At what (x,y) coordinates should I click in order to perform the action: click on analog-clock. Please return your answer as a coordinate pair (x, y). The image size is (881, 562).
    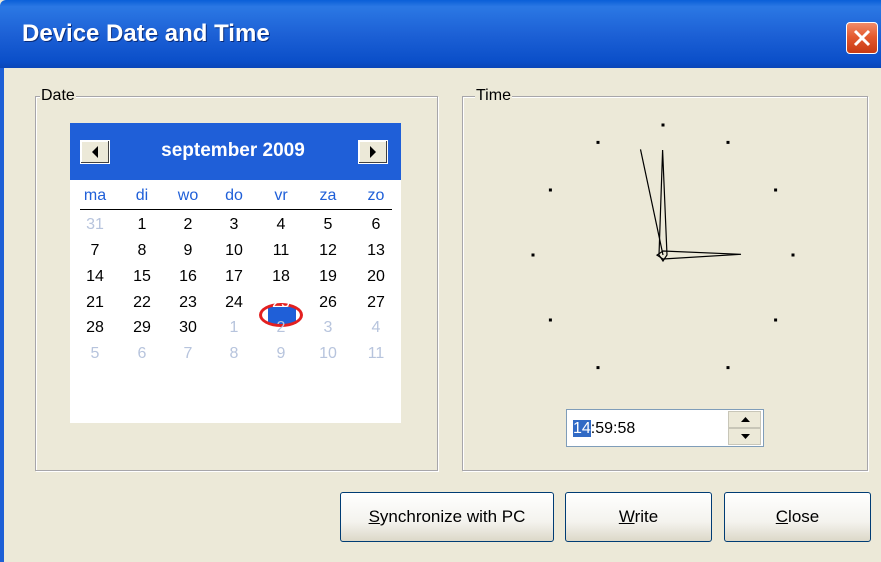
    Looking at the image, I should click on (663, 246).